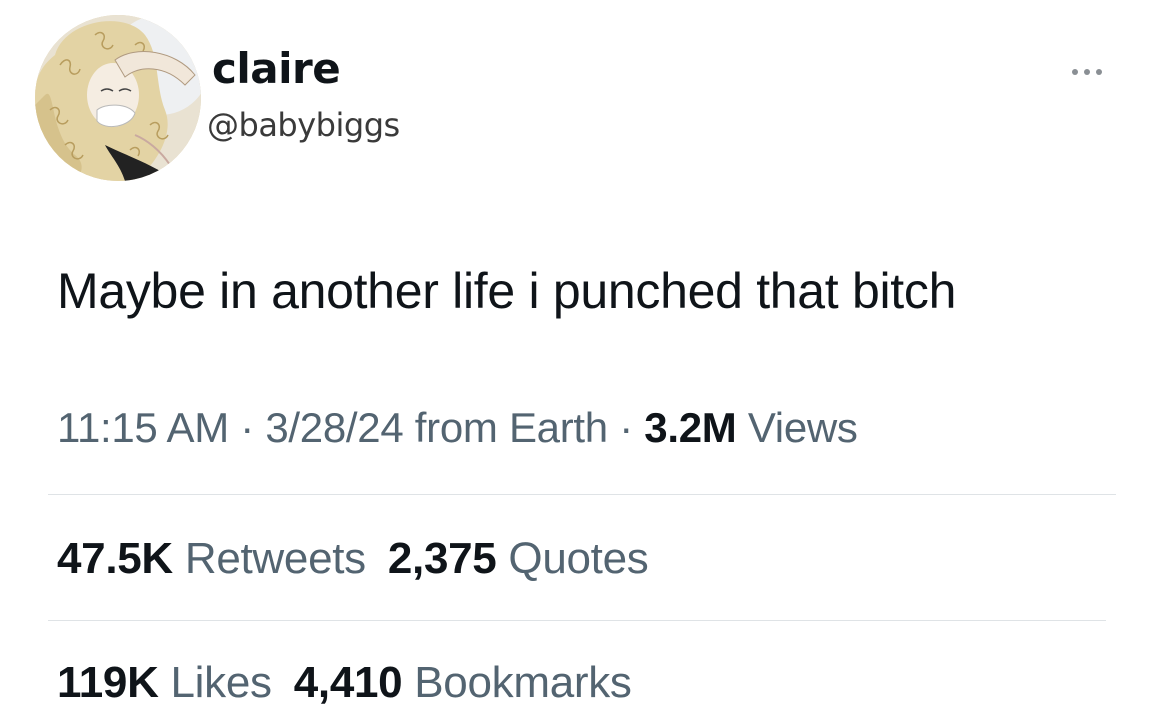  I want to click on likes-count: 119K, so click(108, 682).